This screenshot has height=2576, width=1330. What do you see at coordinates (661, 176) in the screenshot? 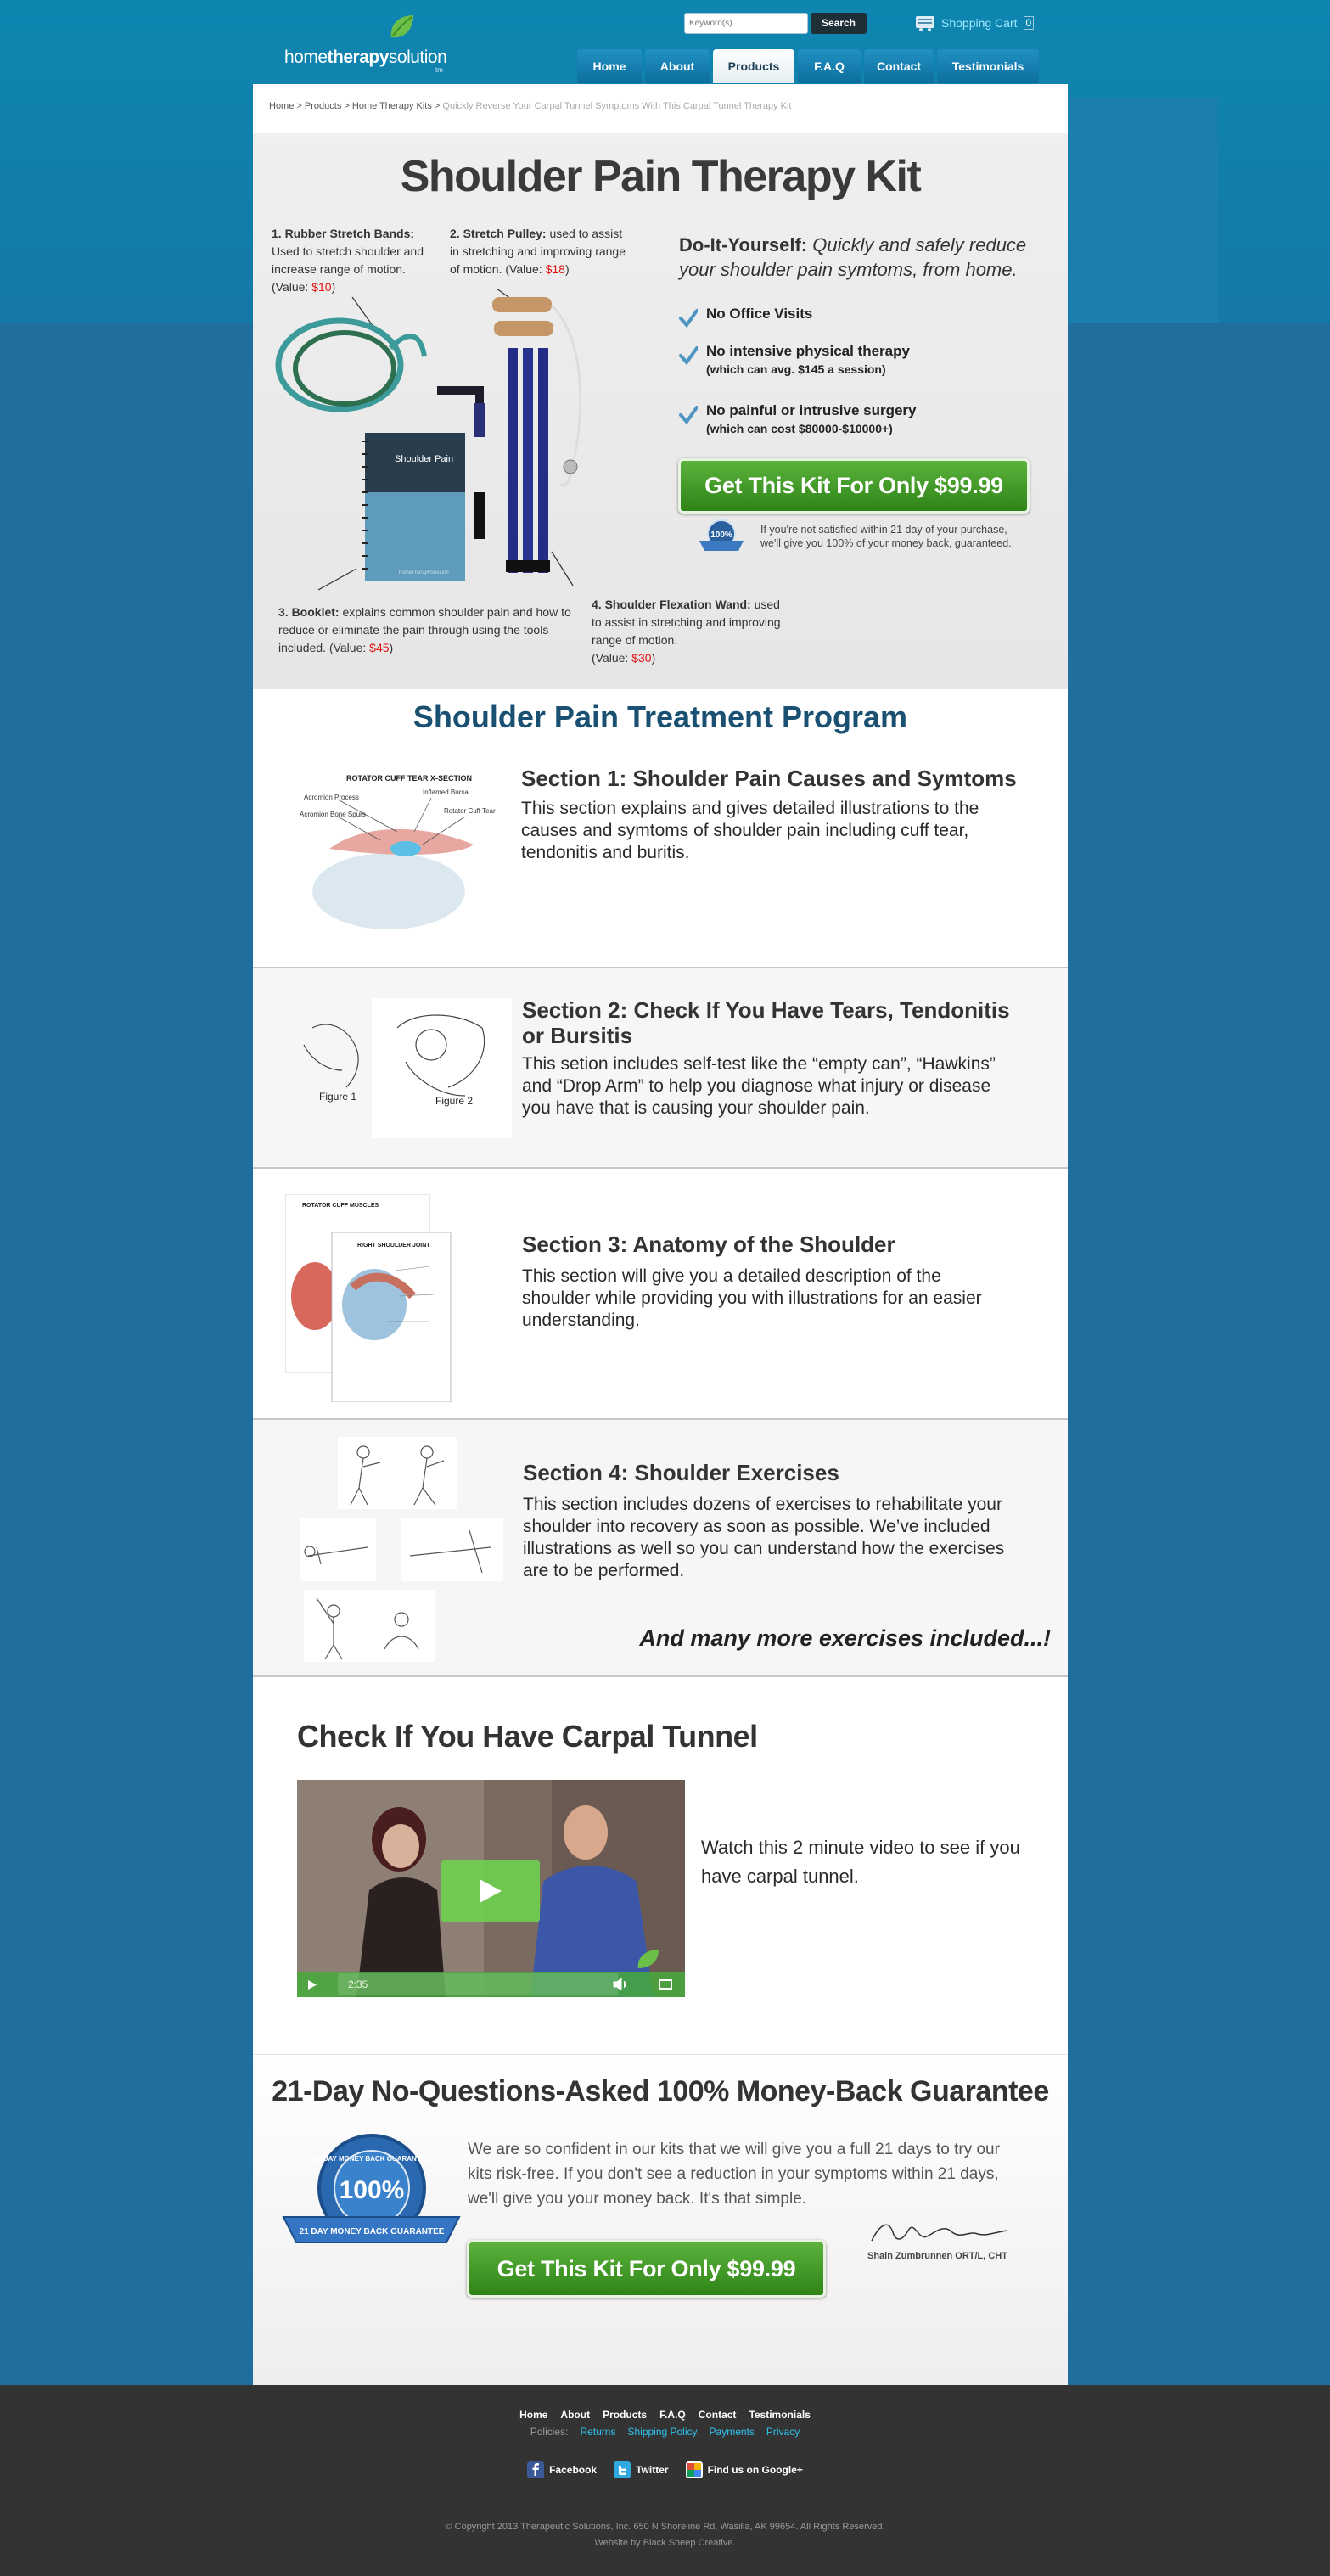
I see `page-title: Shoulder Pain Therapy Kit` at bounding box center [661, 176].